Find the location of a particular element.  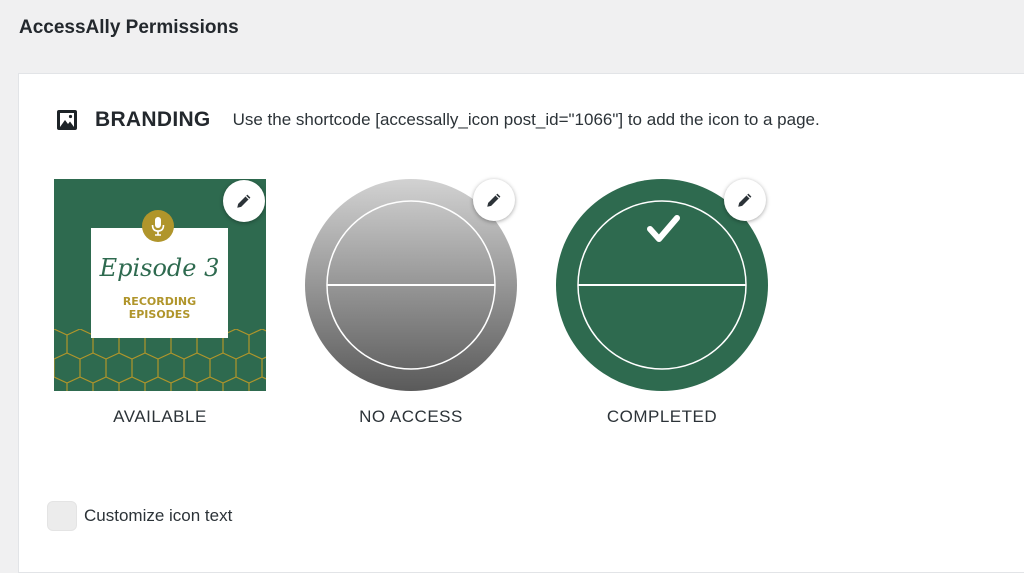

branding-title: BRANDING is located at coordinates (153, 119).